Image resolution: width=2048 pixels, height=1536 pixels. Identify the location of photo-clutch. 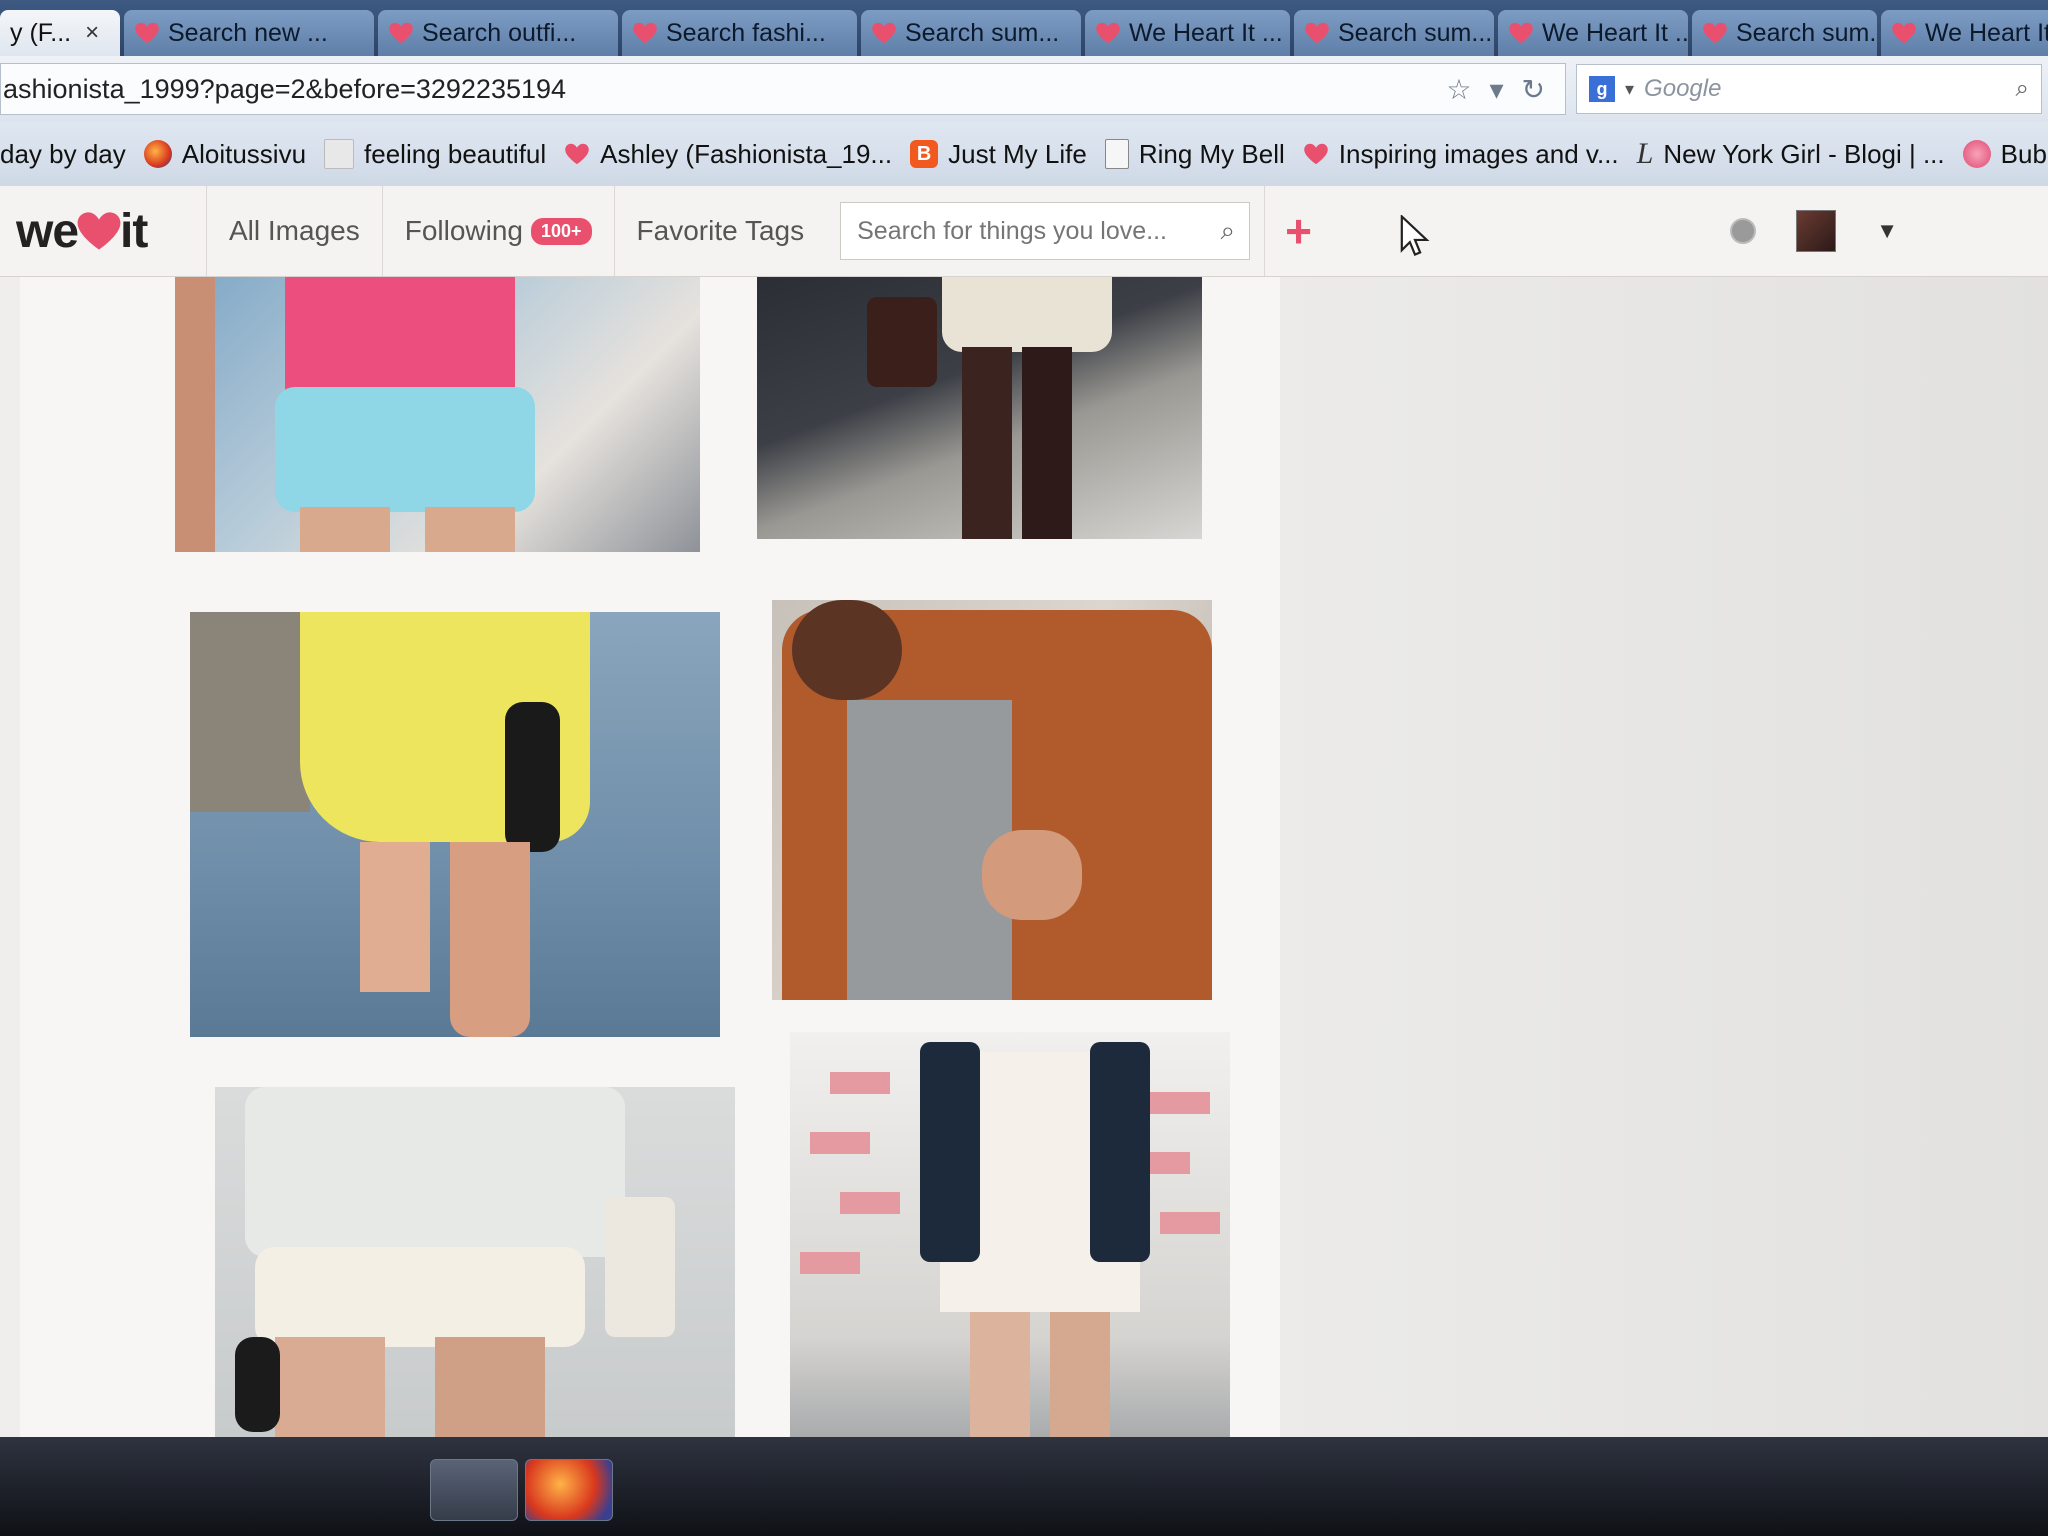
(532, 777).